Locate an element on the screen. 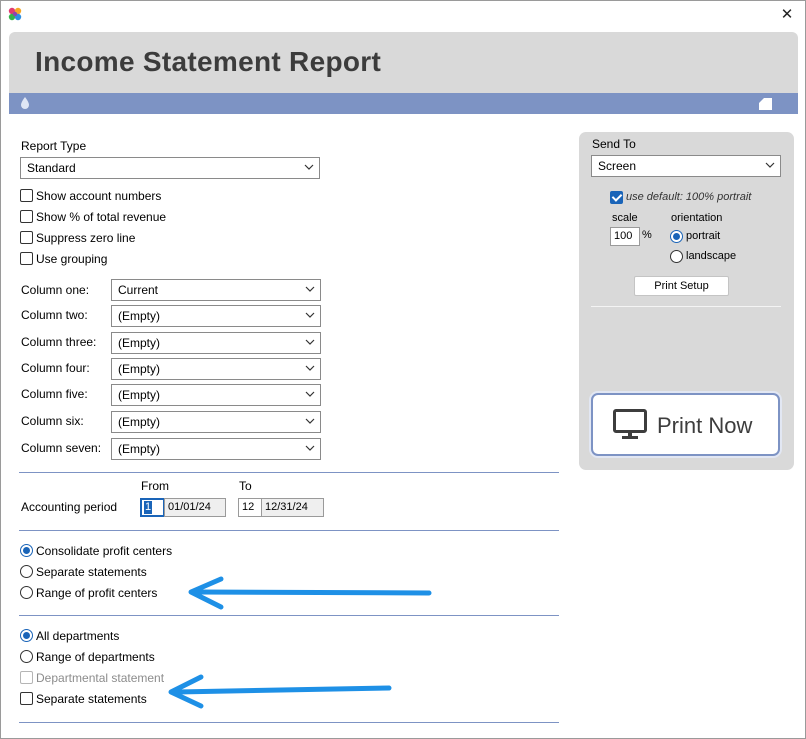 This screenshot has height=739, width=806. monitor-icon is located at coordinates (630, 424).